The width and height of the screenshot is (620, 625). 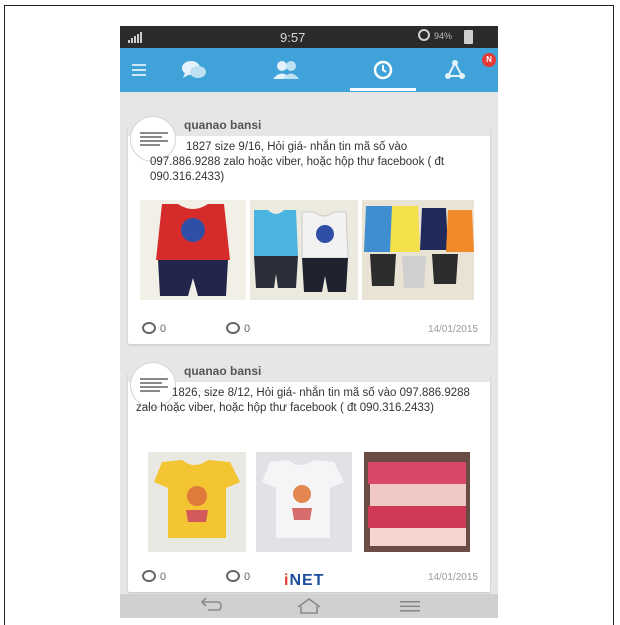 I want to click on battery-percent: 94%, so click(x=443, y=36).